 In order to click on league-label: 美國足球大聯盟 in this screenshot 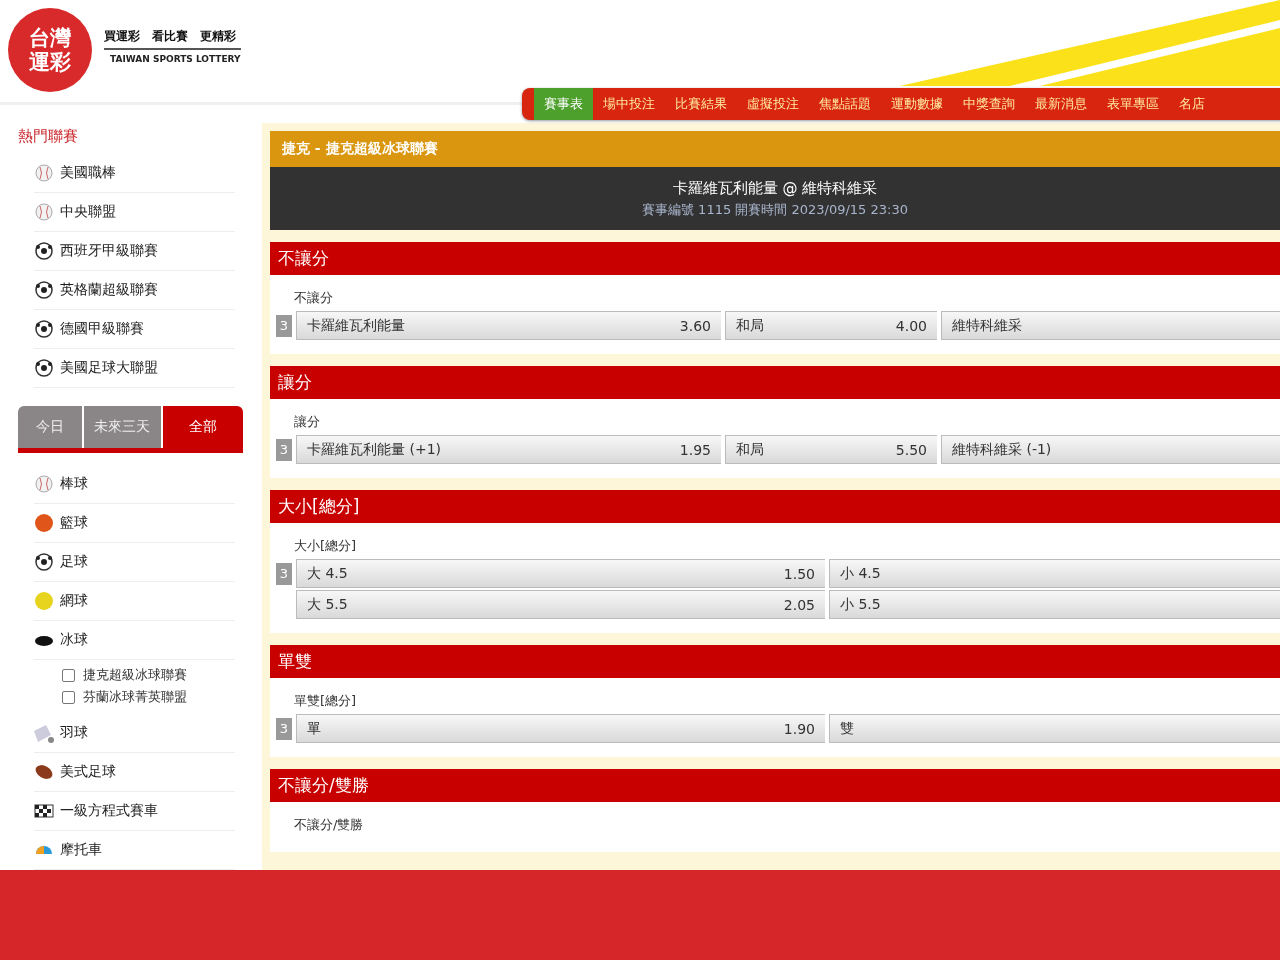, I will do `click(109, 368)`.